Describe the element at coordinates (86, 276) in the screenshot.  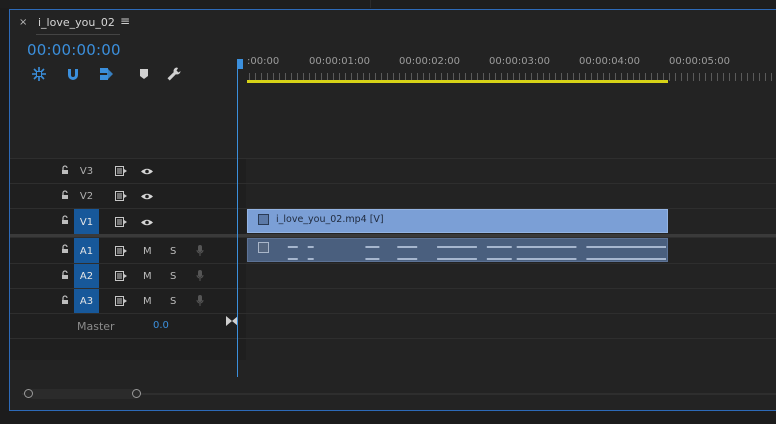
I see `track-name-a2: A2` at that location.